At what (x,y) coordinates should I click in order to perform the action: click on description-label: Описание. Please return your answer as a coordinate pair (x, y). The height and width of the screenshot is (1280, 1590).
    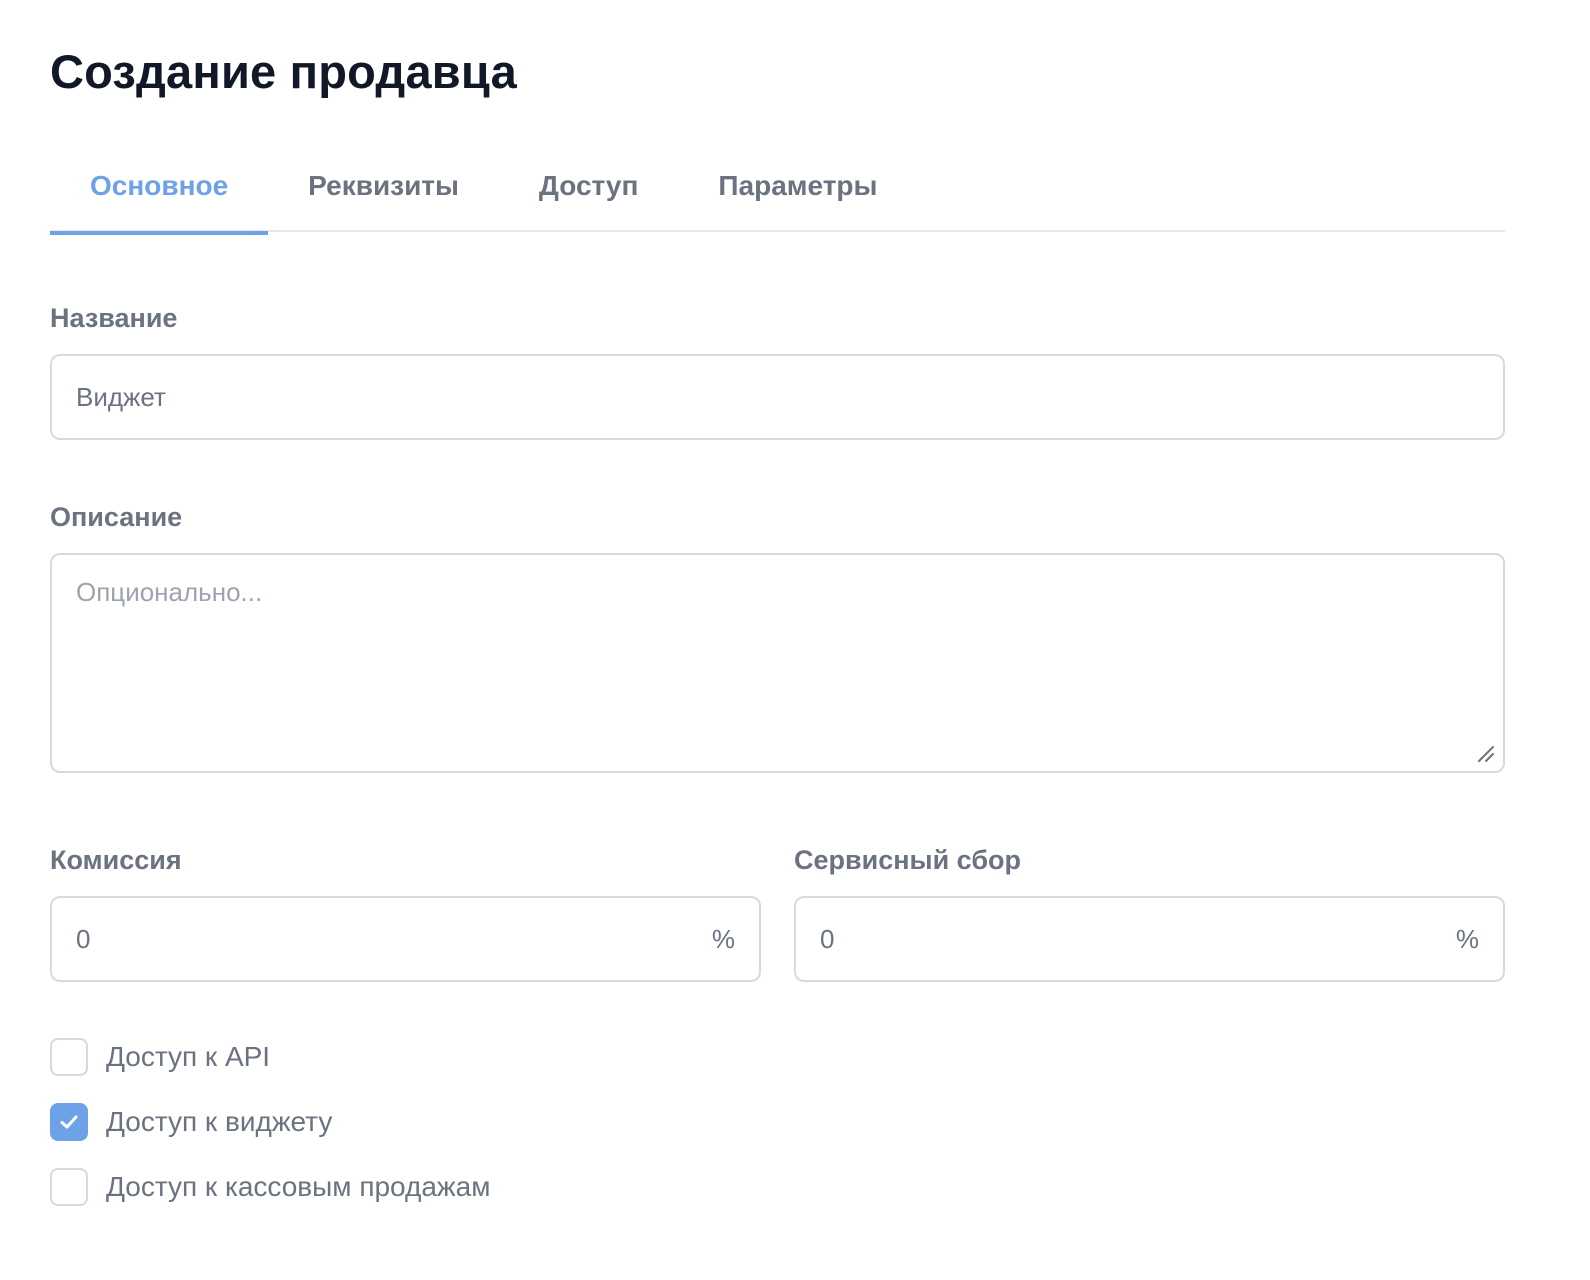
    Looking at the image, I should click on (116, 517).